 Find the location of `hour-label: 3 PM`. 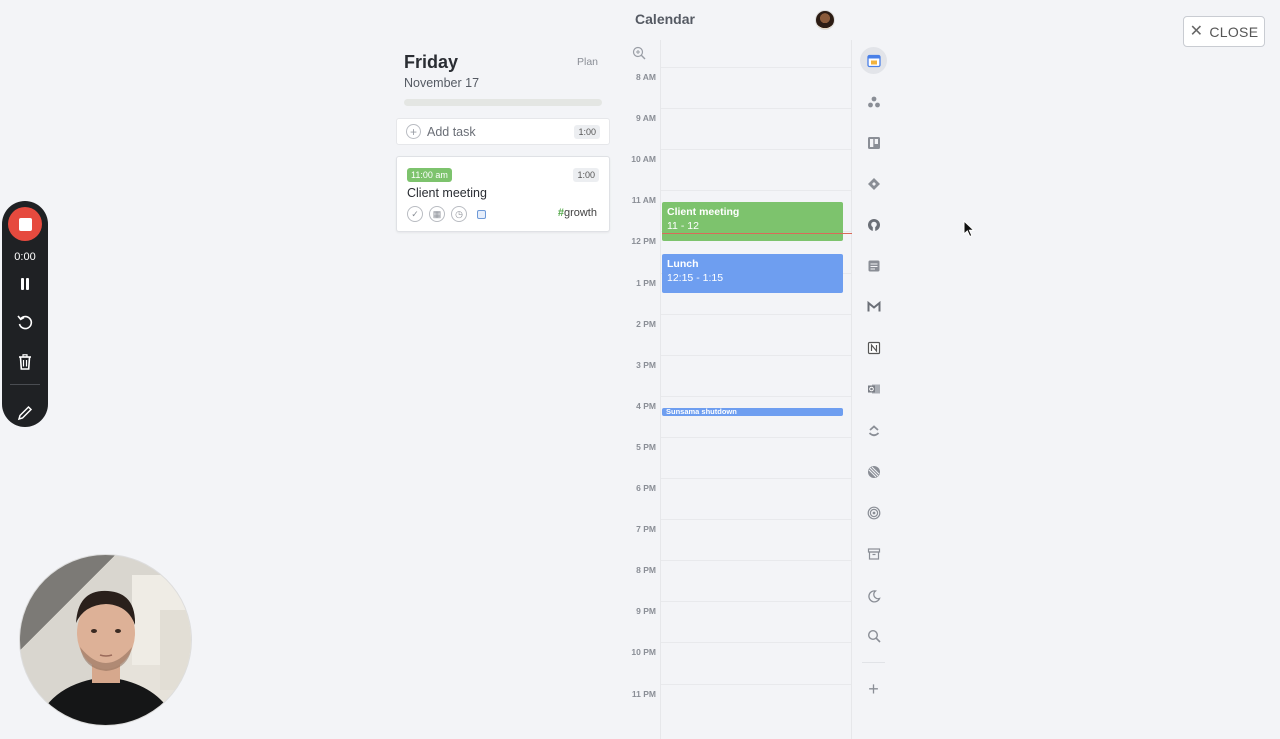

hour-label: 3 PM is located at coordinates (646, 364).